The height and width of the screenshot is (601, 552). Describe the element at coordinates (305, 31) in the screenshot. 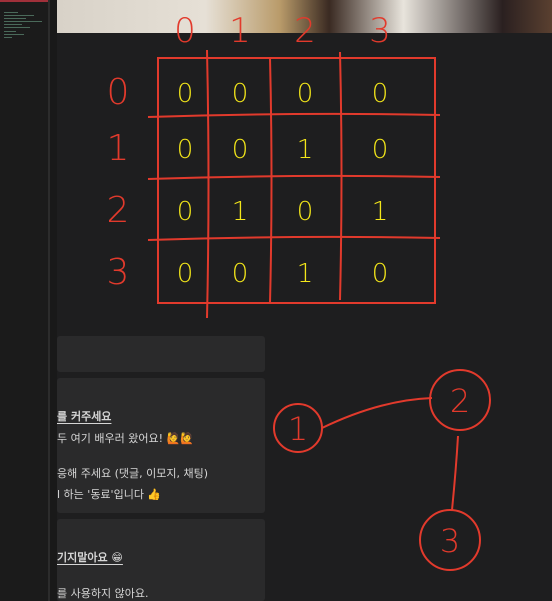

I see `column-label: 2` at that location.